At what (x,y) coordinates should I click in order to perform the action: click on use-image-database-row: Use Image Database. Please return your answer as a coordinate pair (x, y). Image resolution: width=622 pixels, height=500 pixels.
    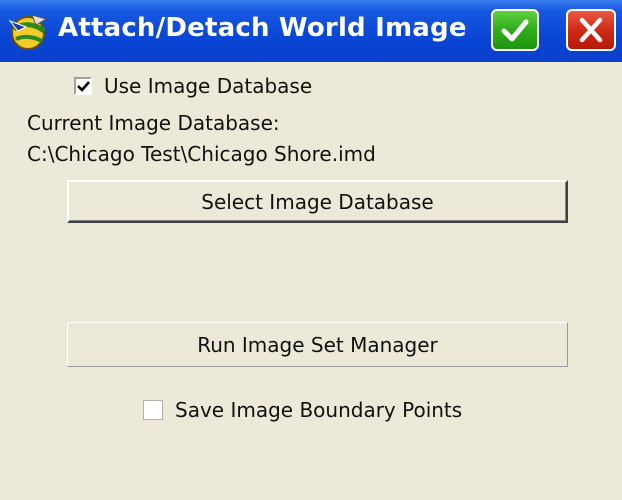
    Looking at the image, I should click on (193, 86).